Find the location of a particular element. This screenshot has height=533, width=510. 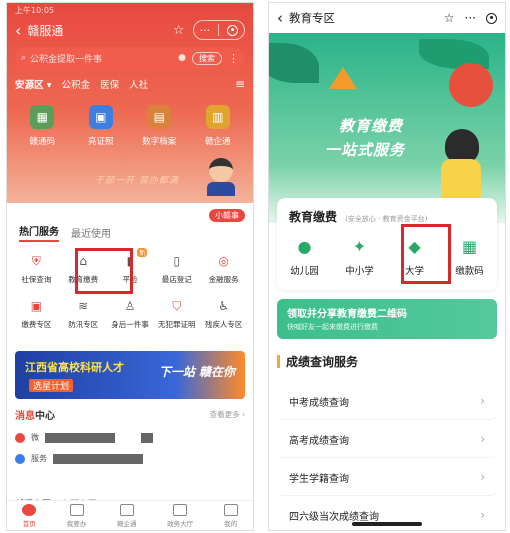

service-label: 无犯罪证明 is located at coordinates (177, 324).